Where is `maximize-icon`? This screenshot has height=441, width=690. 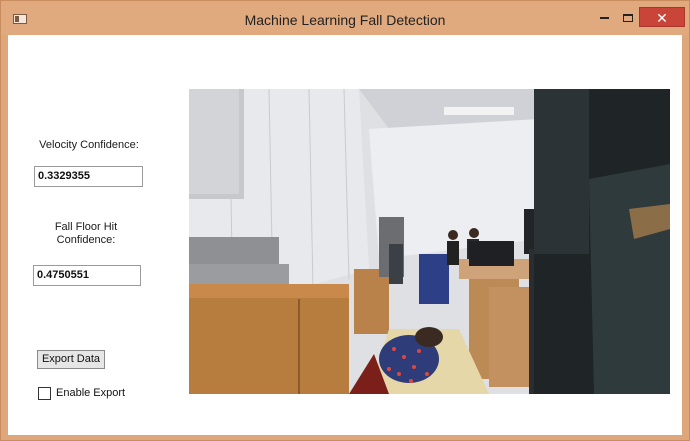
maximize-icon is located at coordinates (628, 17).